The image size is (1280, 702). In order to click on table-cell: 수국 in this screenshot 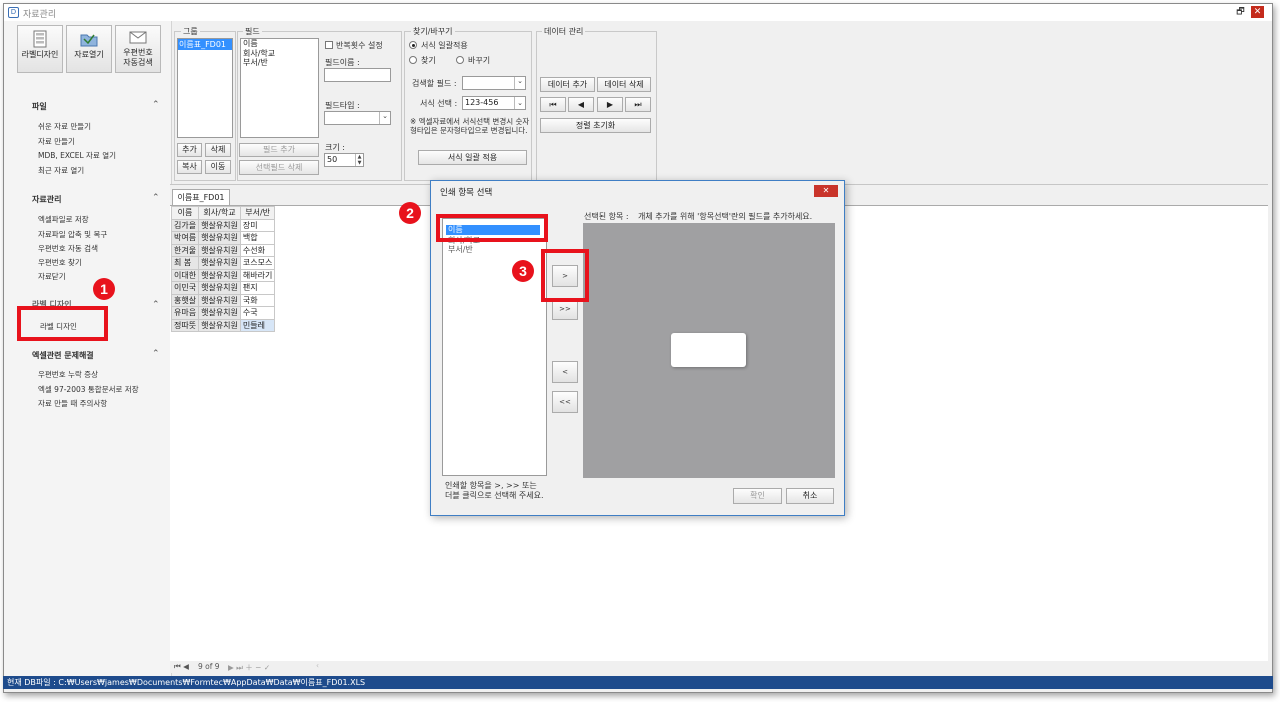, I will do `click(257, 313)`.